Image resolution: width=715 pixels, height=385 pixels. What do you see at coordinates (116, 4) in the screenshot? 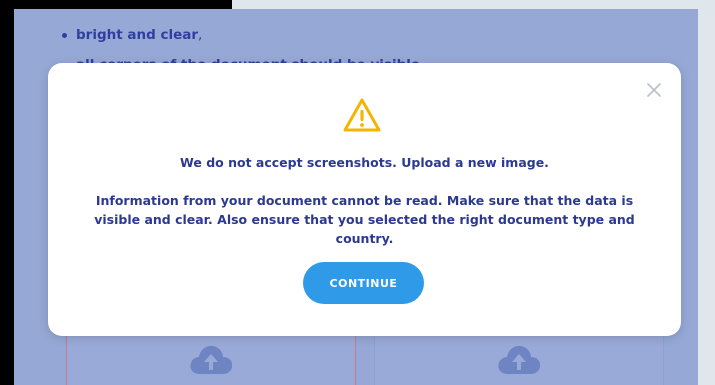
I see `frame-top` at bounding box center [116, 4].